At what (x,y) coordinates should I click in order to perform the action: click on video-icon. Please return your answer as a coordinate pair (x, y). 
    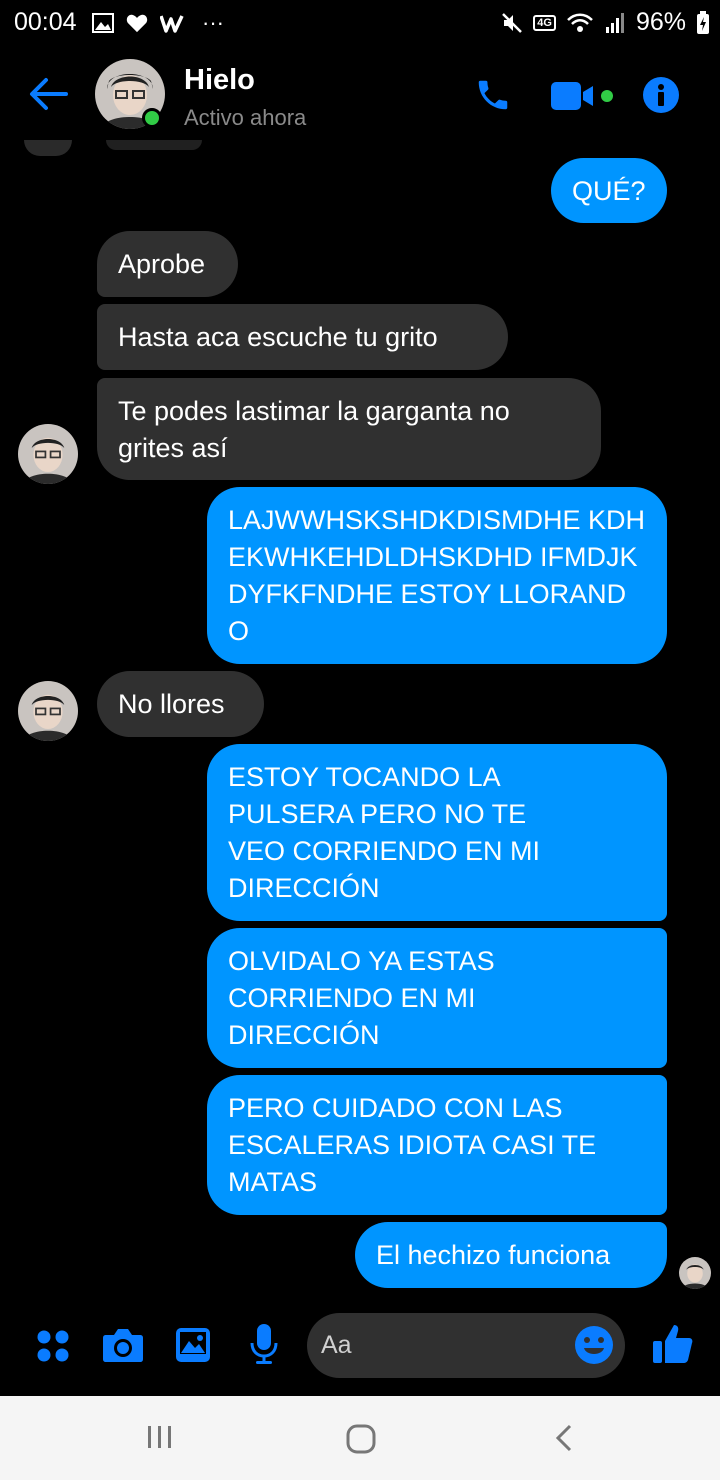
    Looking at the image, I should click on (583, 96).